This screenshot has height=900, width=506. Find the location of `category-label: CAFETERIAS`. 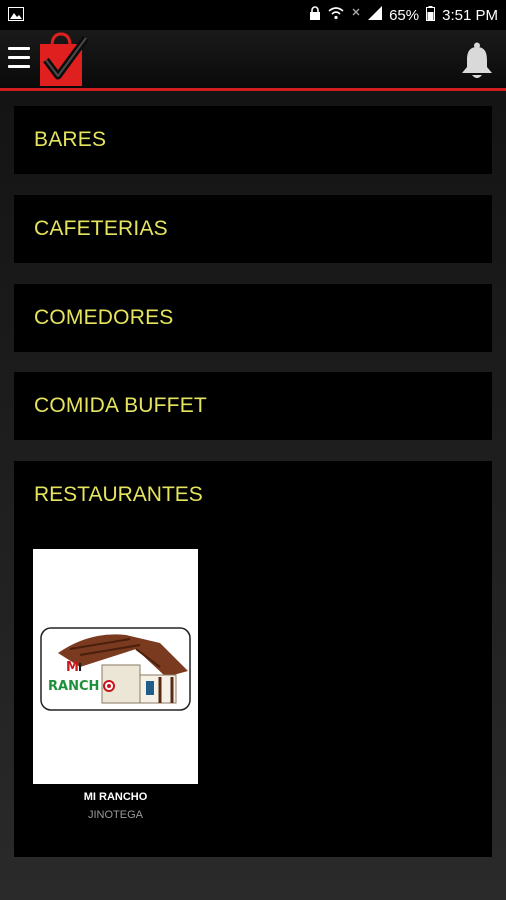

category-label: CAFETERIAS is located at coordinates (101, 228).